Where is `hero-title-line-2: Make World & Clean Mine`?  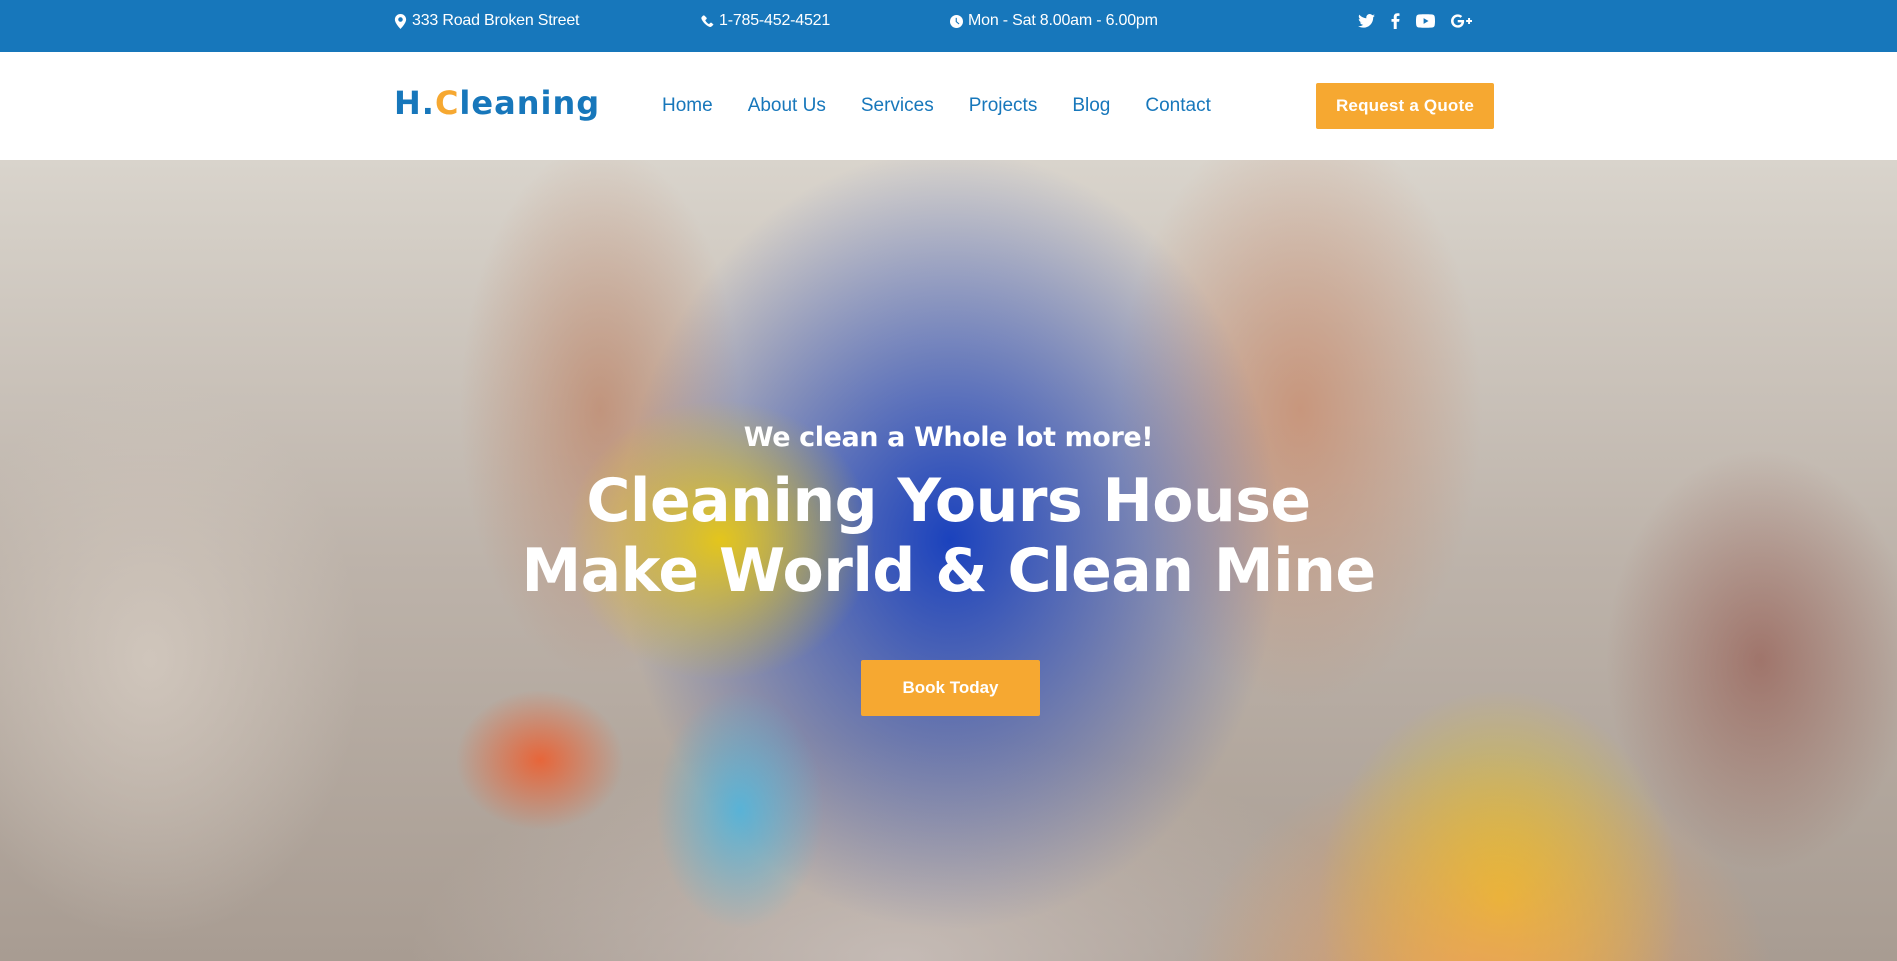
hero-title-line-2: Make World & Clean Mine is located at coordinates (948, 571).